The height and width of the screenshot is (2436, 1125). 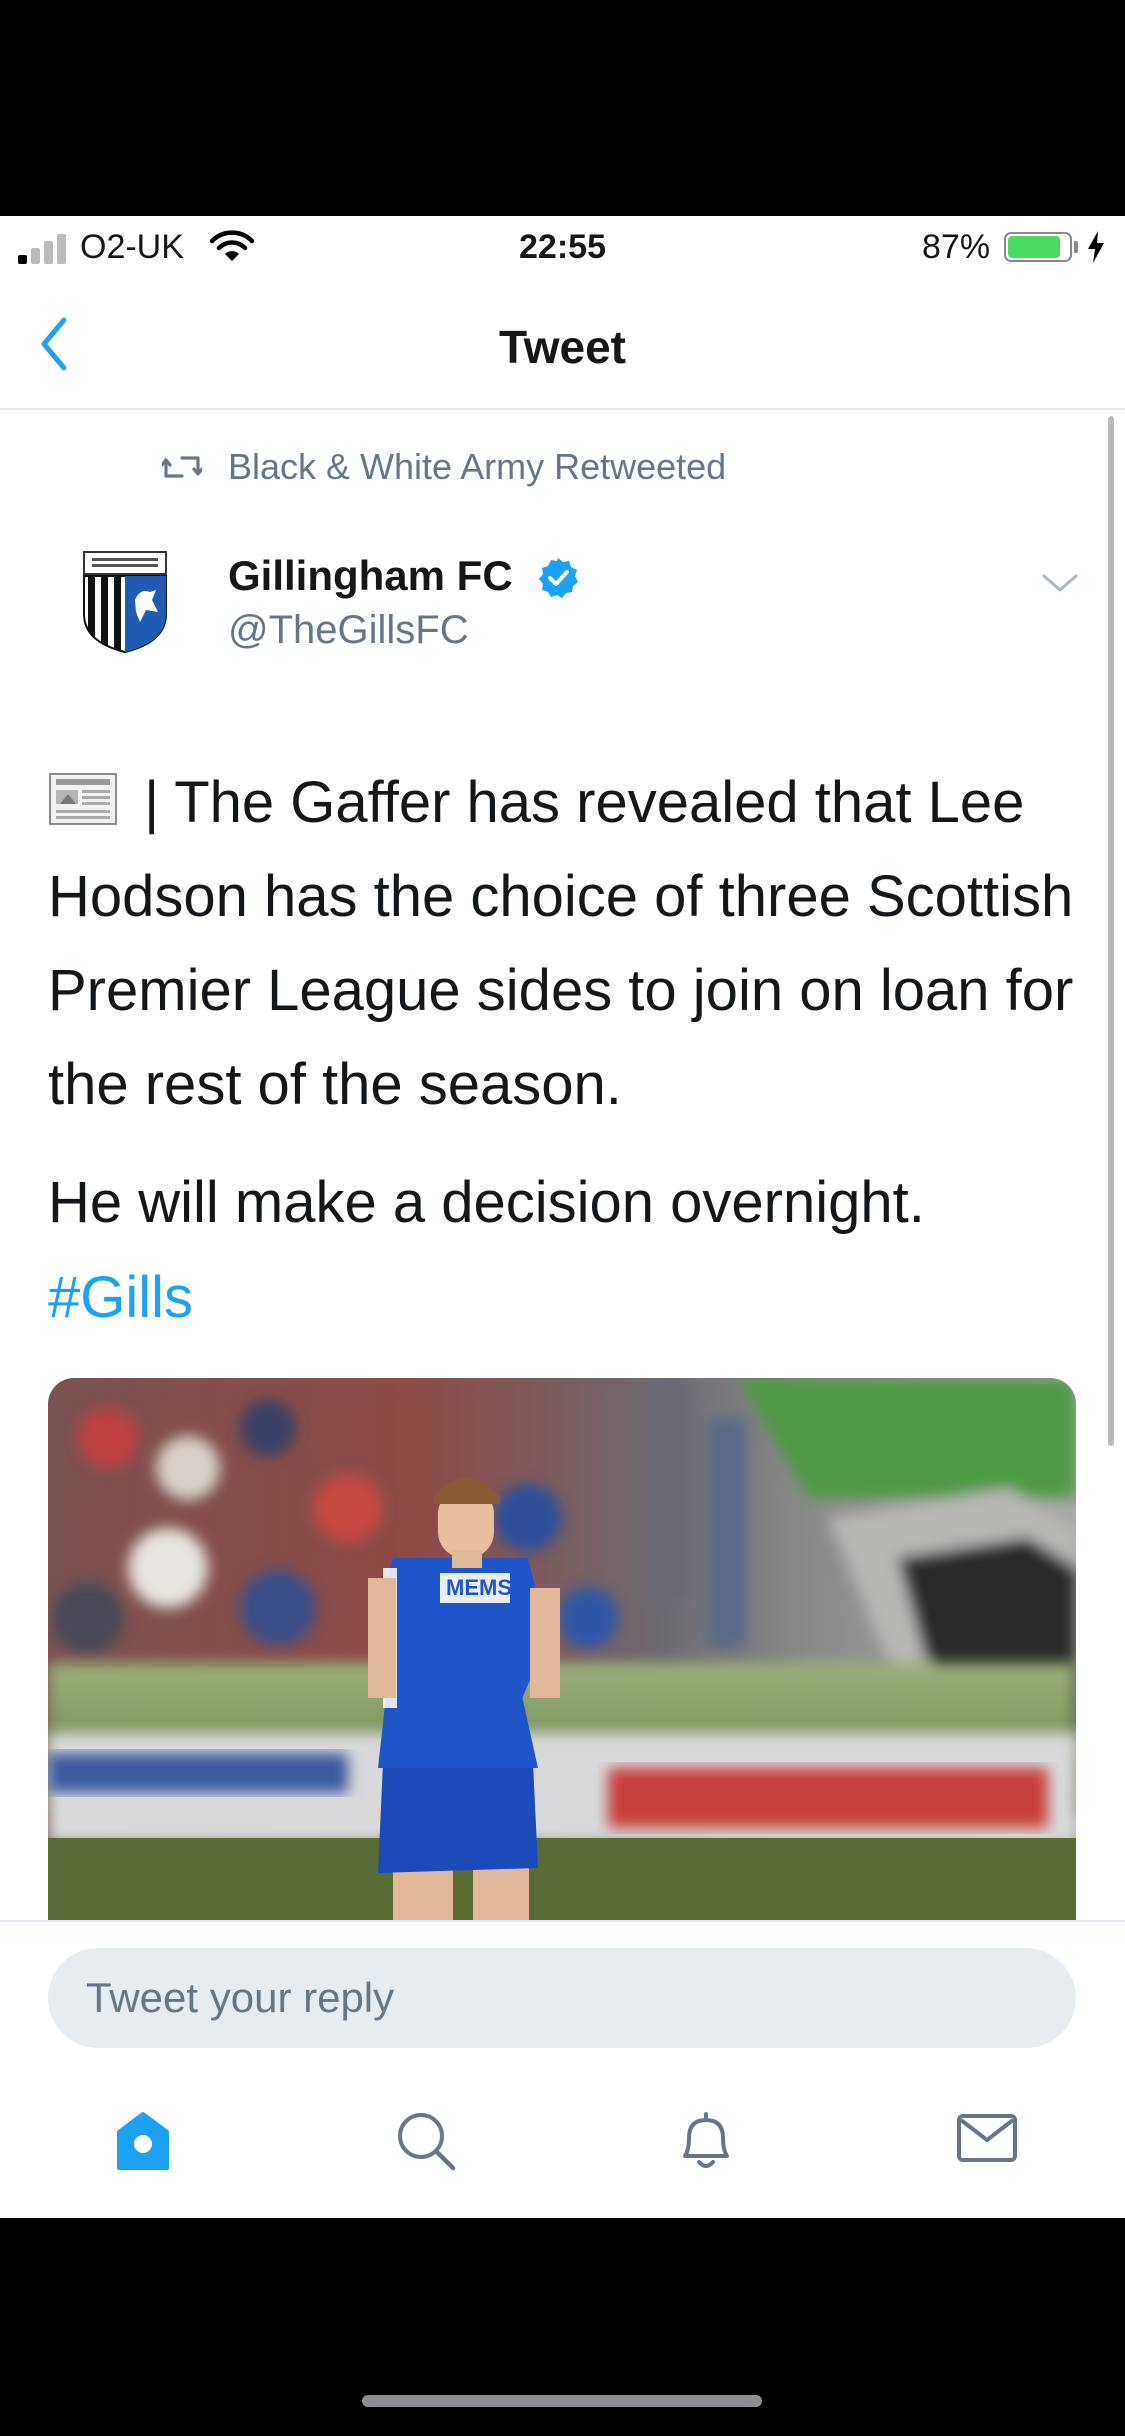 What do you see at coordinates (987, 2138) in the screenshot?
I see `mail-icon` at bounding box center [987, 2138].